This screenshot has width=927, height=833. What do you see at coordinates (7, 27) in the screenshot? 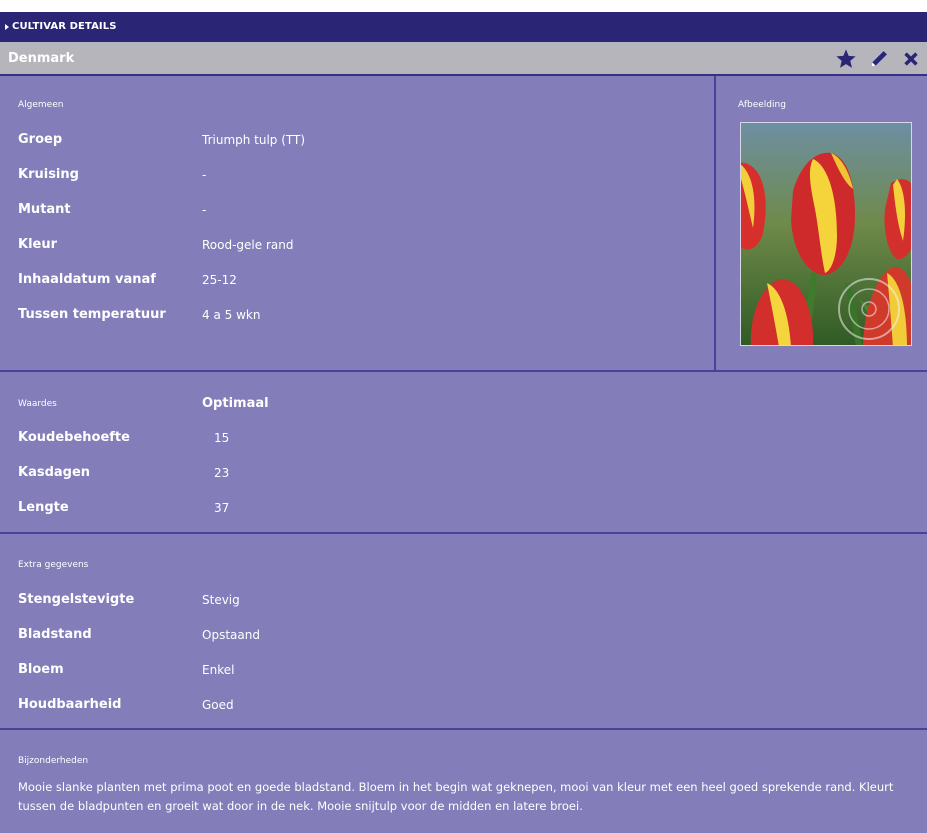
I see `collapse-triangle-icon` at bounding box center [7, 27].